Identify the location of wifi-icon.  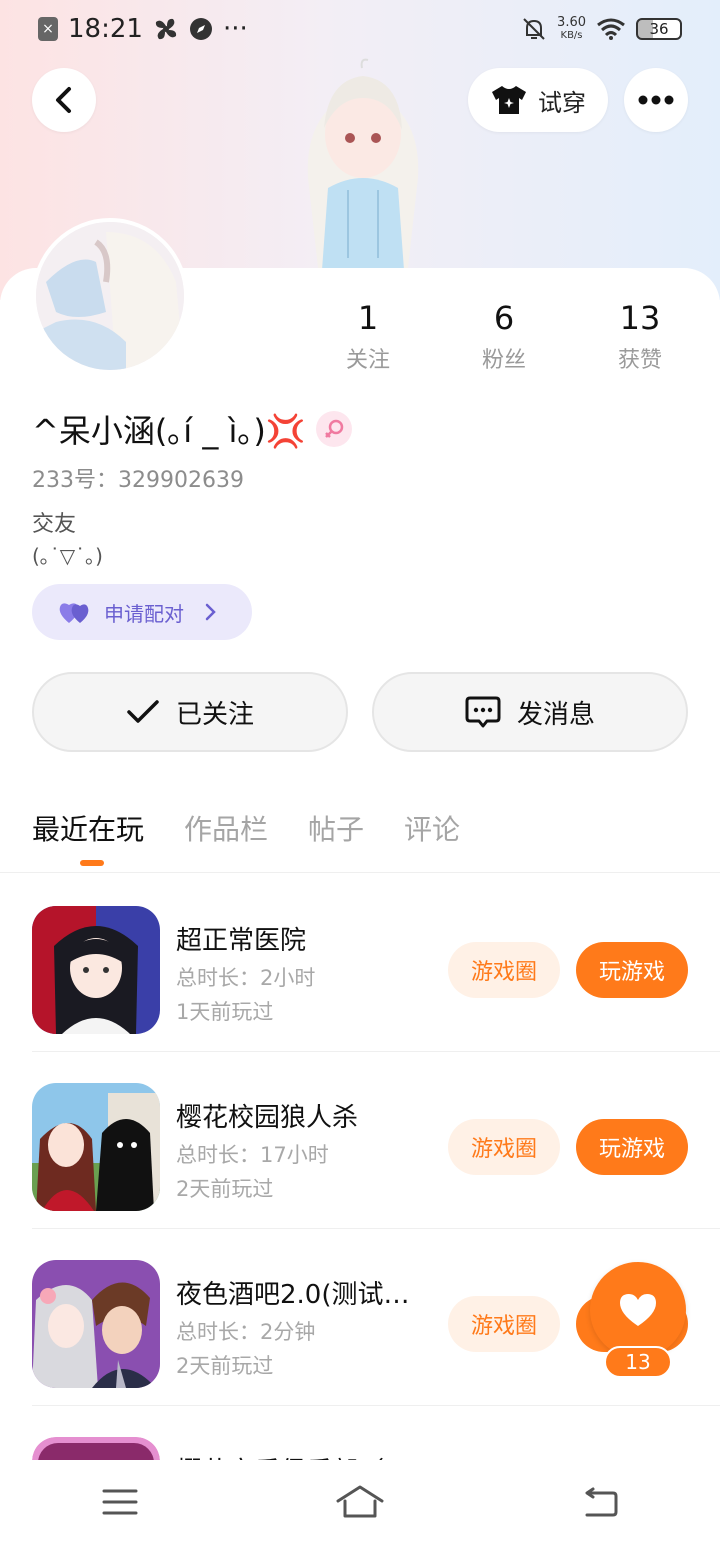
(611, 29).